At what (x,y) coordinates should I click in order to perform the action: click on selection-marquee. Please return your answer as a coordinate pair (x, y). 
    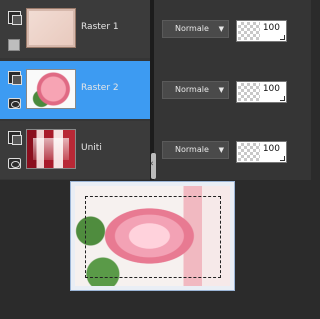
    Looking at the image, I should click on (153, 237).